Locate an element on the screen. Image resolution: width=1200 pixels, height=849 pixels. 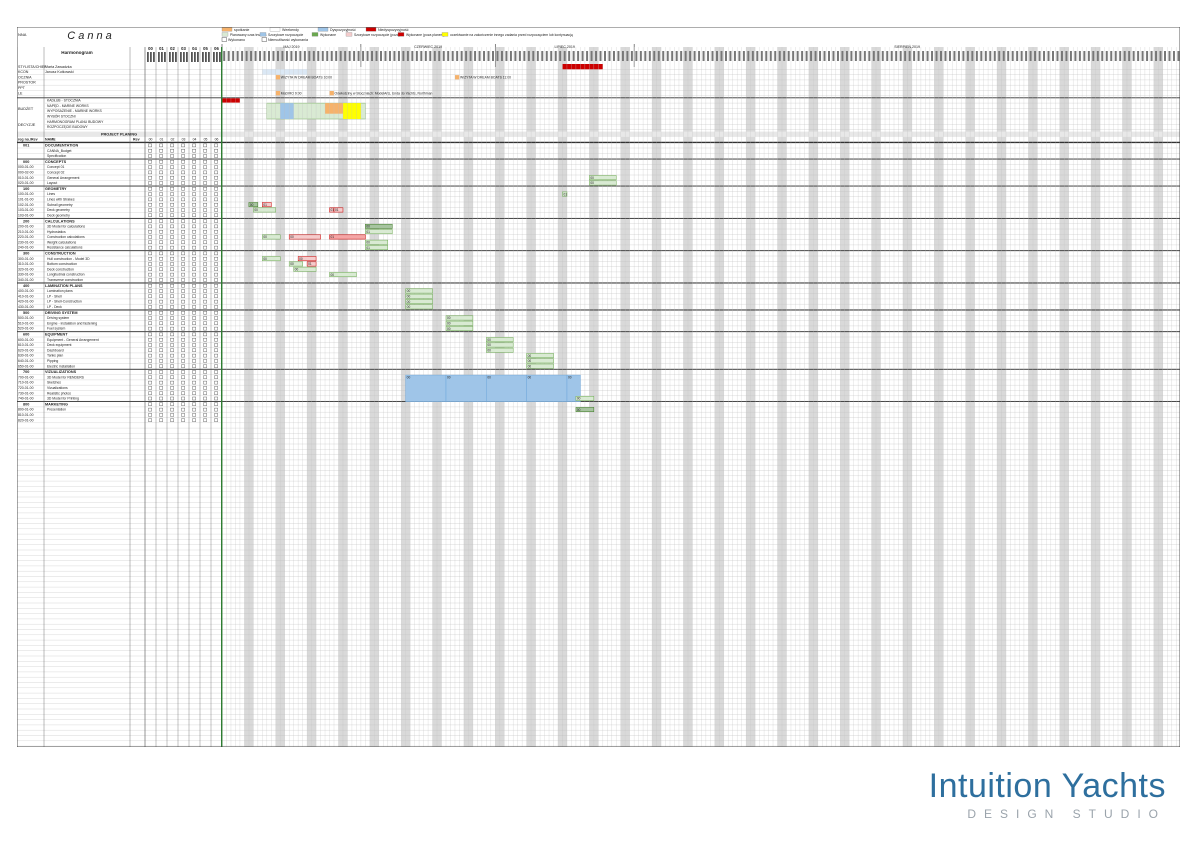
row-name: Engine - instalation and fastening is located at coordinates (72, 323).